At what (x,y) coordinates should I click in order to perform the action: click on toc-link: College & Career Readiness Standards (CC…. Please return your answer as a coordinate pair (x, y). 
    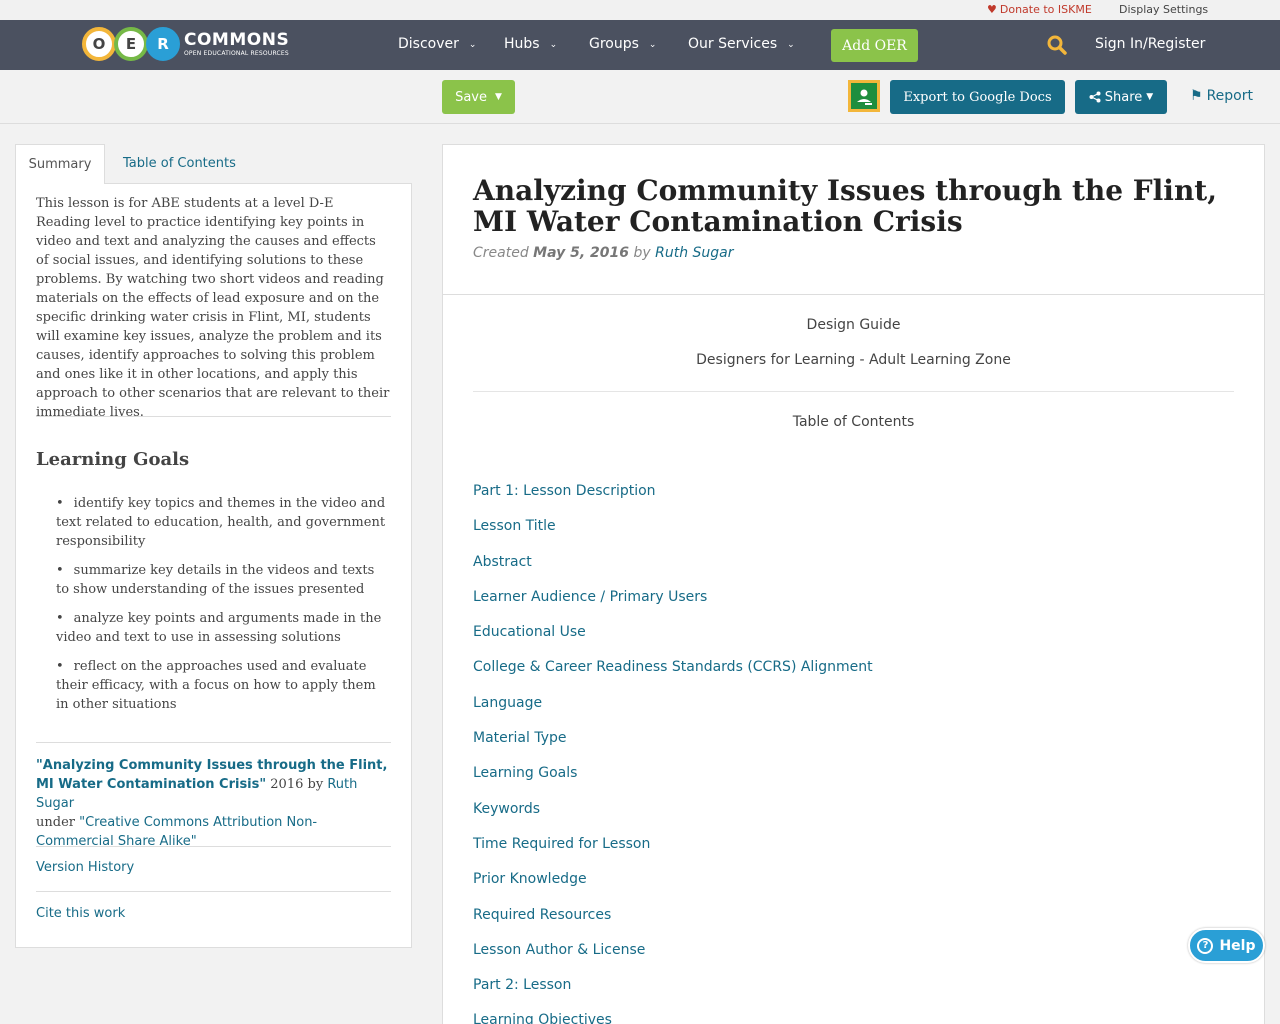
    Looking at the image, I should click on (673, 667).